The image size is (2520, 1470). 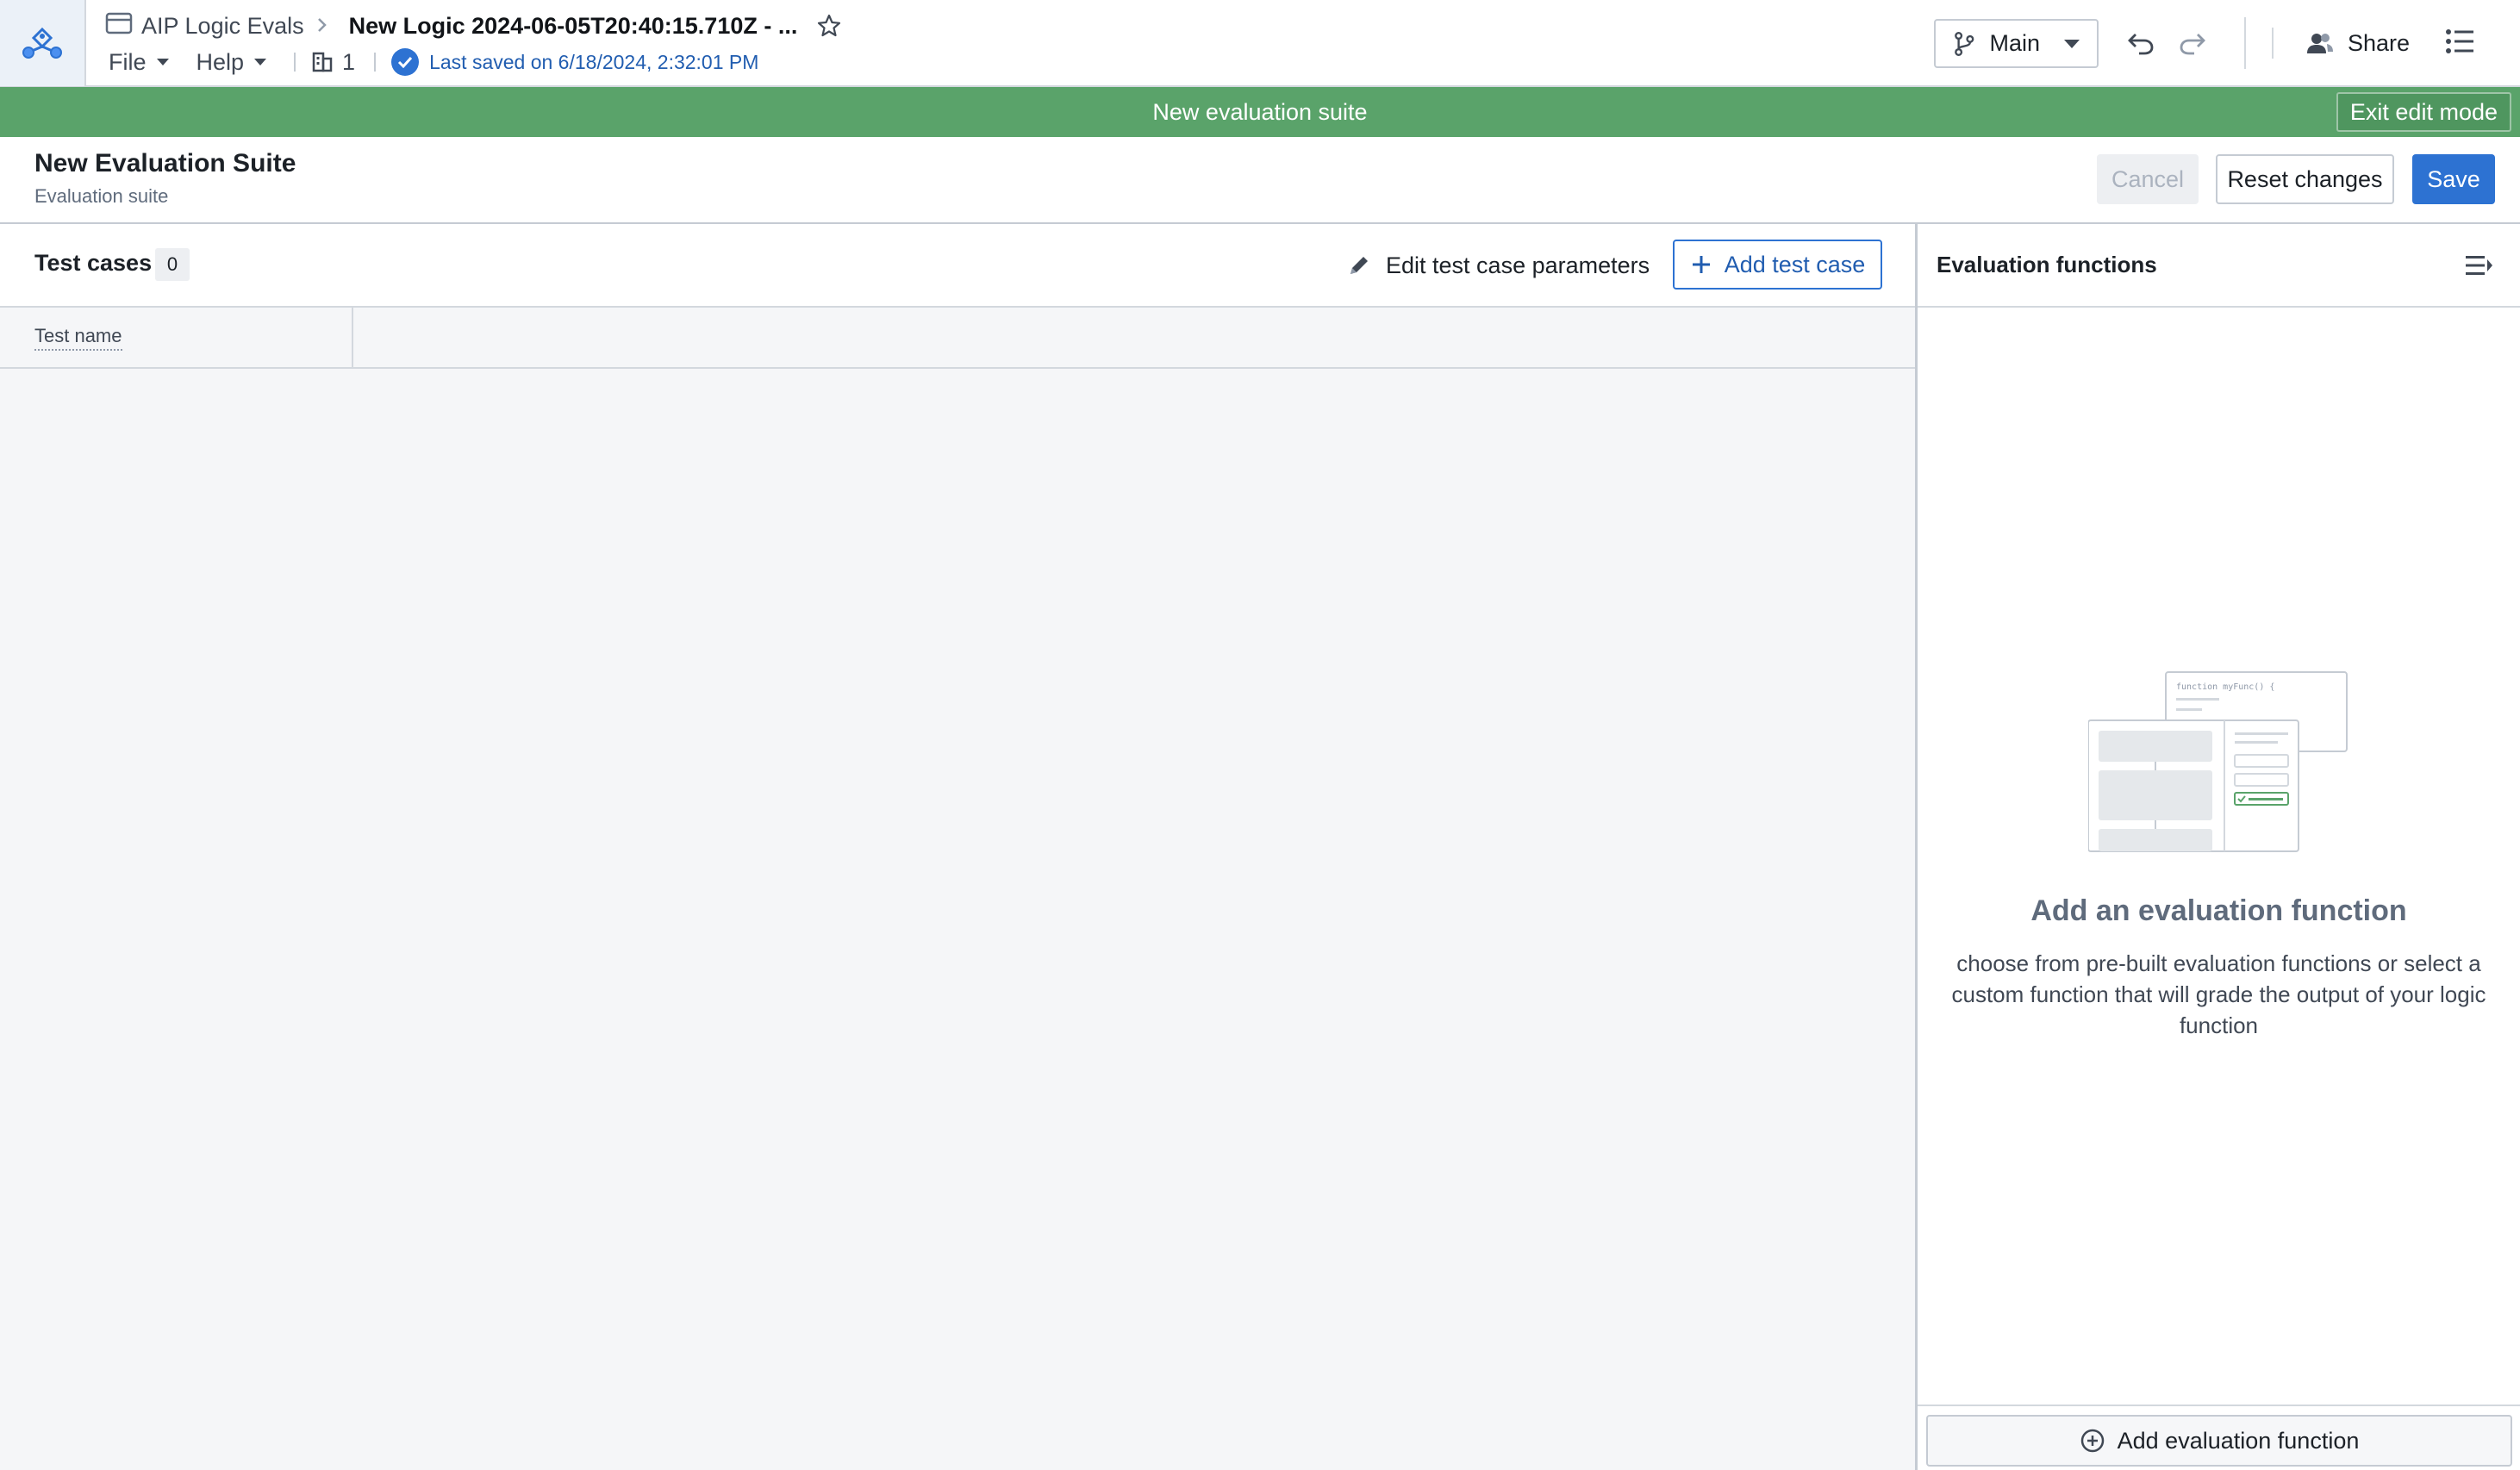 What do you see at coordinates (2047, 264) in the screenshot?
I see `evaluation-functions-title: Evaluation functions` at bounding box center [2047, 264].